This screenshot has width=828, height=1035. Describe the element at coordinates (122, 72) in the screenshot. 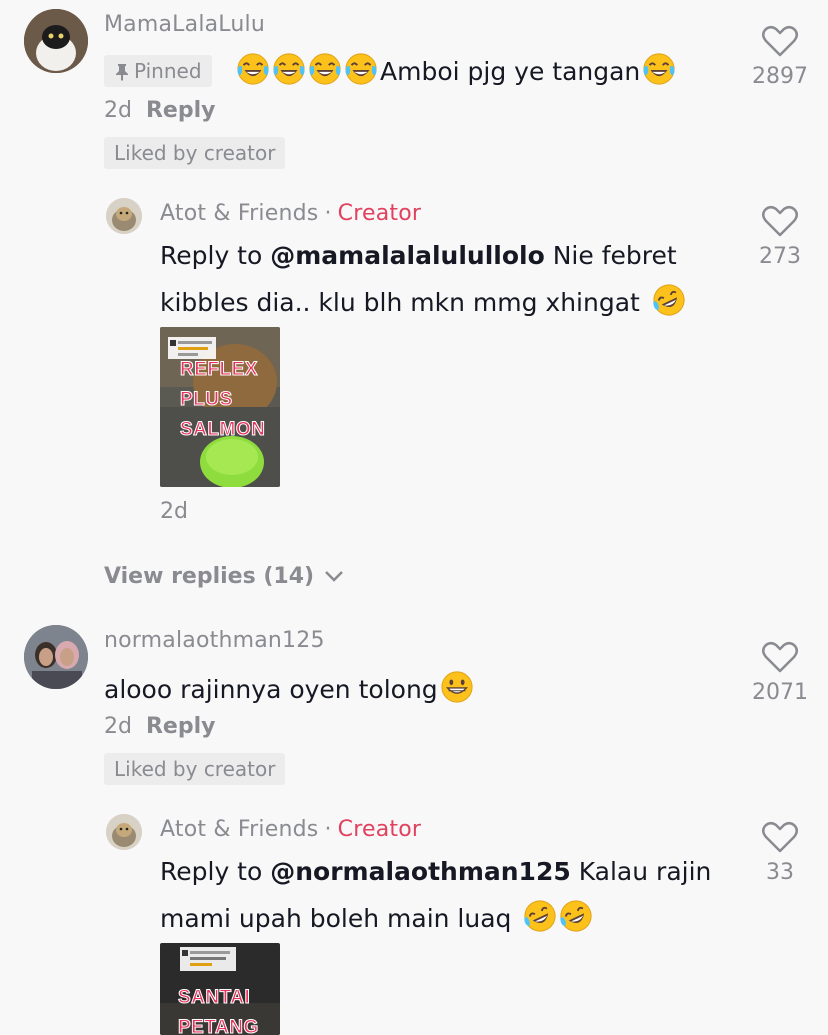

I see `pin-icon` at that location.